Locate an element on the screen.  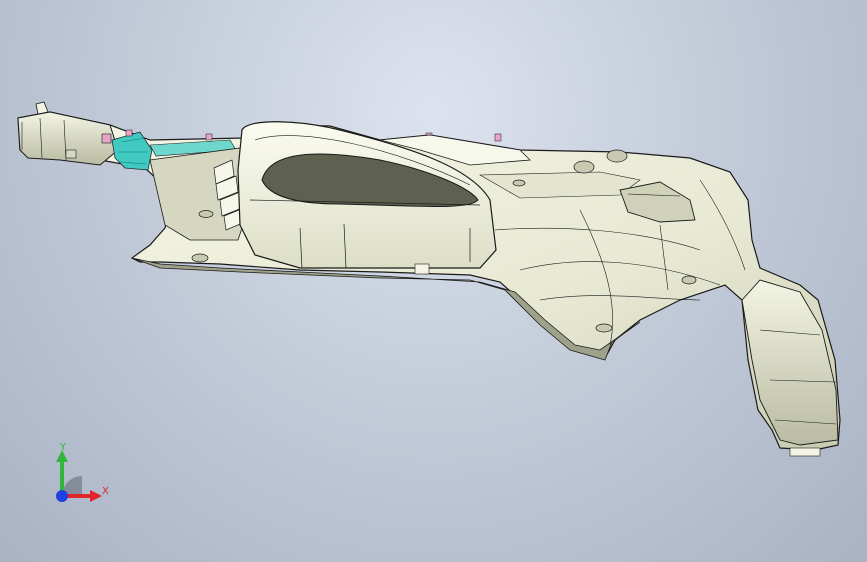
y-axis-label: Y is located at coordinates (63, 447).